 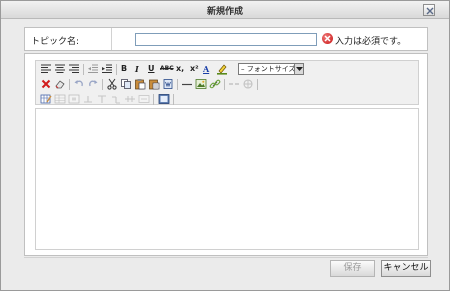 What do you see at coordinates (215, 84) in the screenshot?
I see `link-icon` at bounding box center [215, 84].